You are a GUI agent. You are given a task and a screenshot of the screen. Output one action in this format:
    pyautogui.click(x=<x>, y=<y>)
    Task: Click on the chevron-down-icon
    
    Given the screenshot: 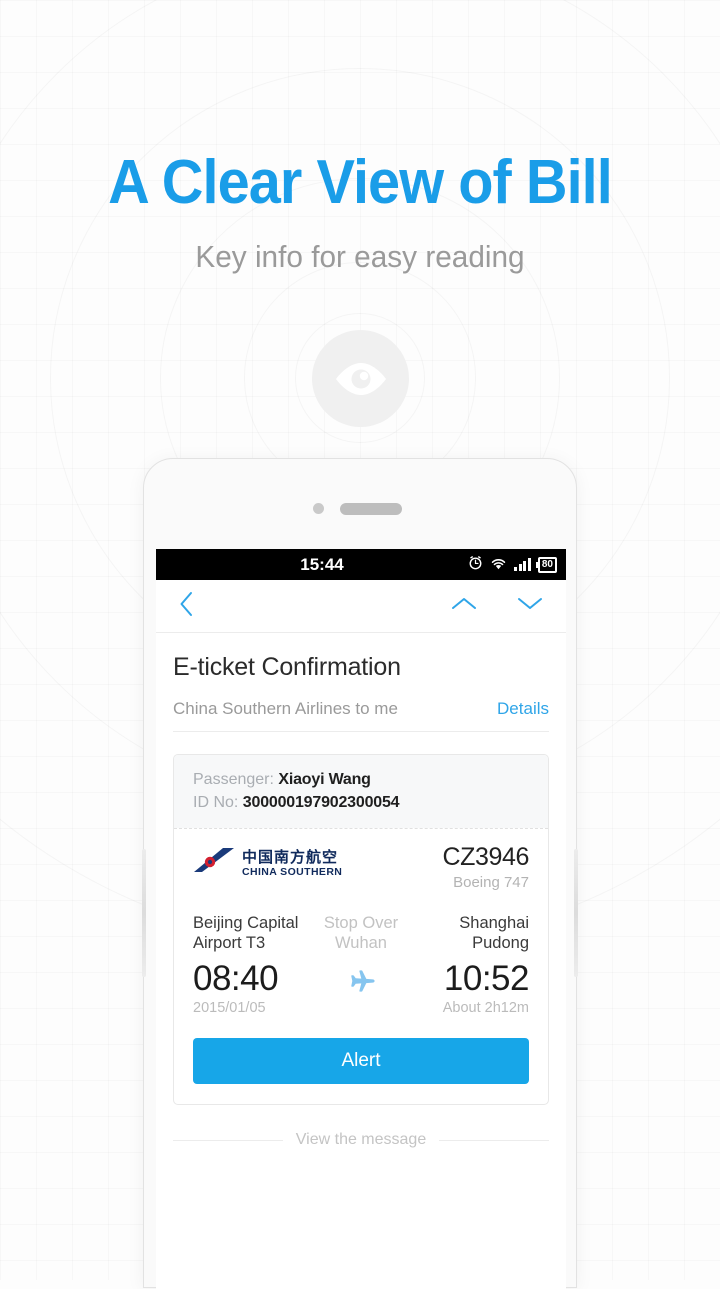 What is the action you would take?
    pyautogui.click(x=530, y=606)
    